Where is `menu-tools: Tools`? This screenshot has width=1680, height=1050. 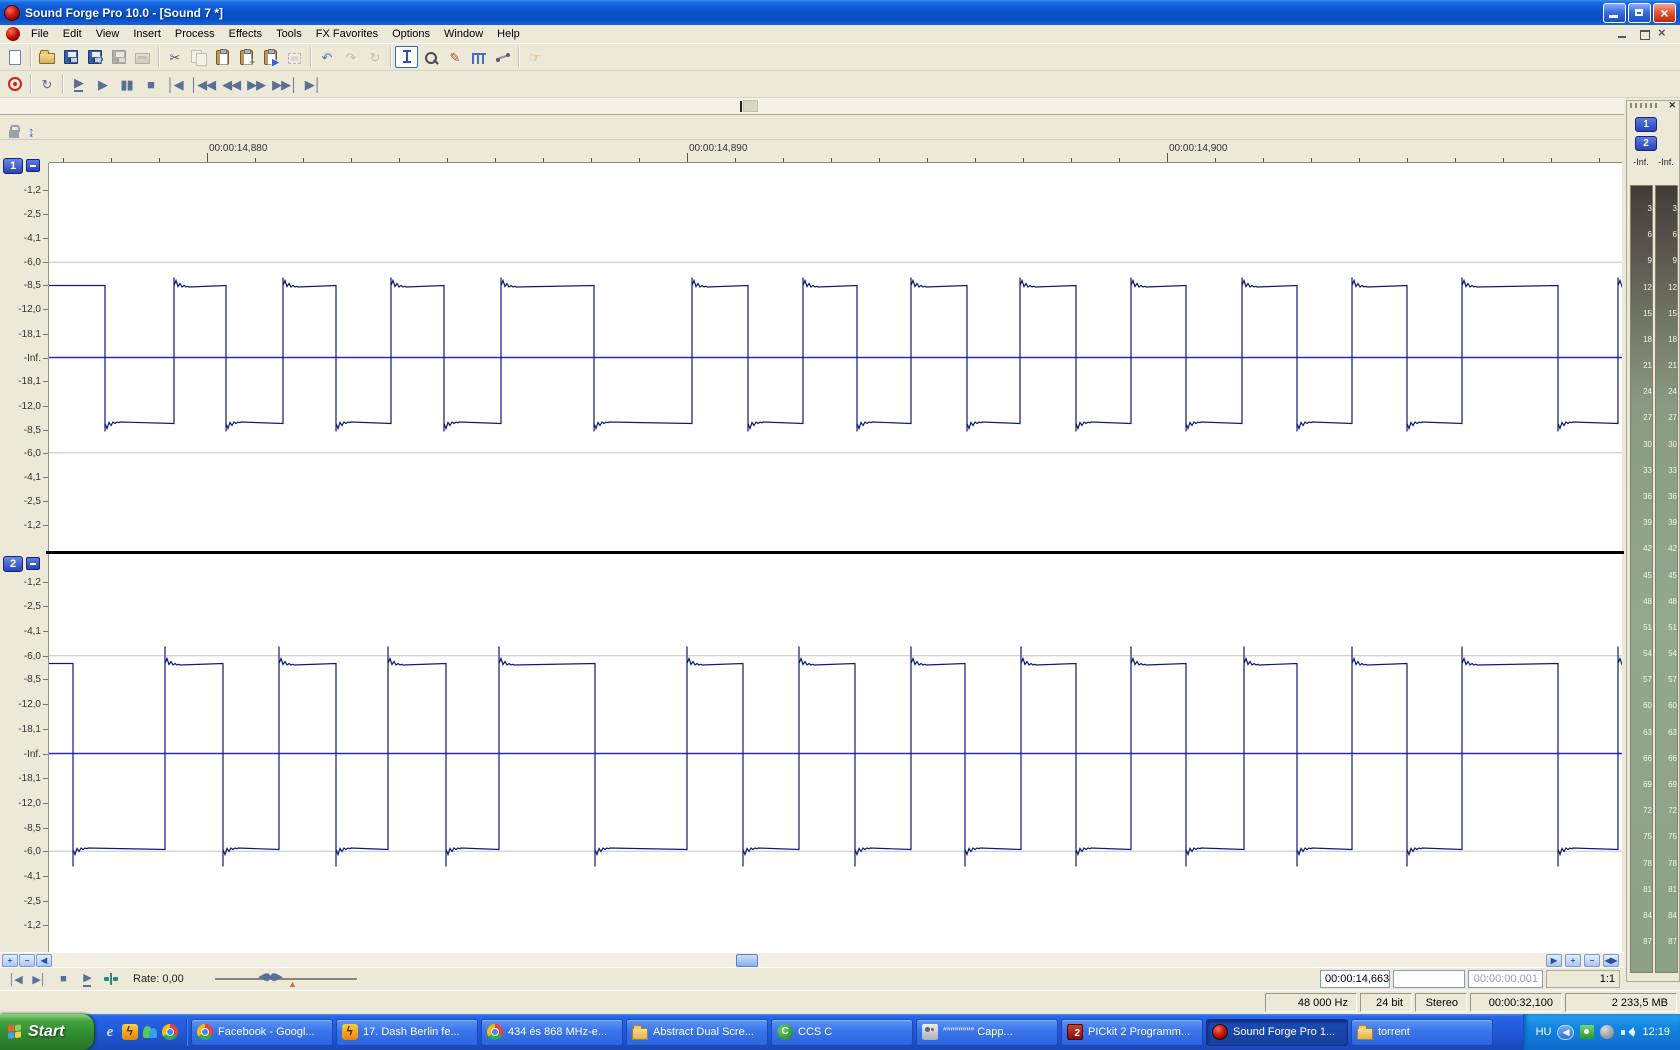 menu-tools: Tools is located at coordinates (289, 34).